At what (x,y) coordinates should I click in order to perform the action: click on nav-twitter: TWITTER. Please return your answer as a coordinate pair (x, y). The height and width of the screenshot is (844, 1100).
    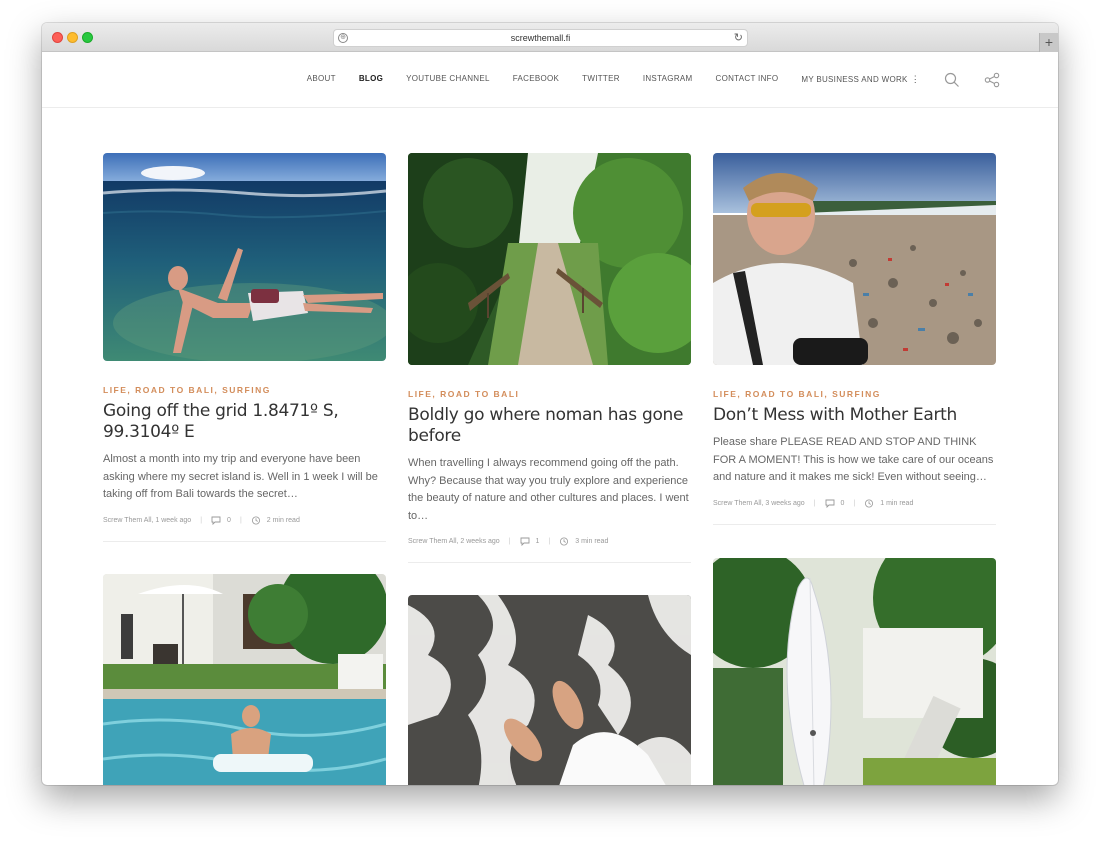
    Looking at the image, I should click on (601, 79).